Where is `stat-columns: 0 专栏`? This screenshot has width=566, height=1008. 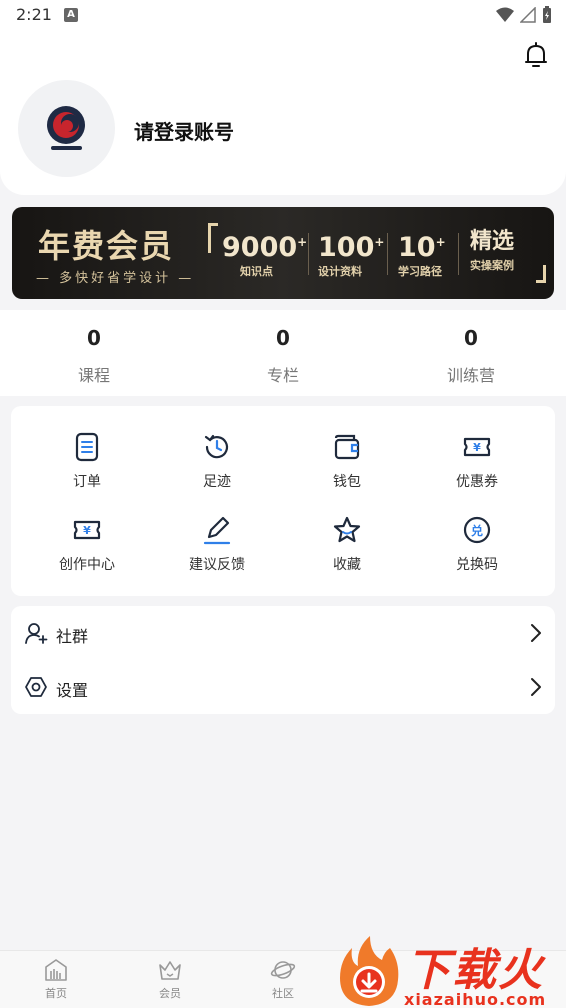 stat-columns: 0 专栏 is located at coordinates (283, 356).